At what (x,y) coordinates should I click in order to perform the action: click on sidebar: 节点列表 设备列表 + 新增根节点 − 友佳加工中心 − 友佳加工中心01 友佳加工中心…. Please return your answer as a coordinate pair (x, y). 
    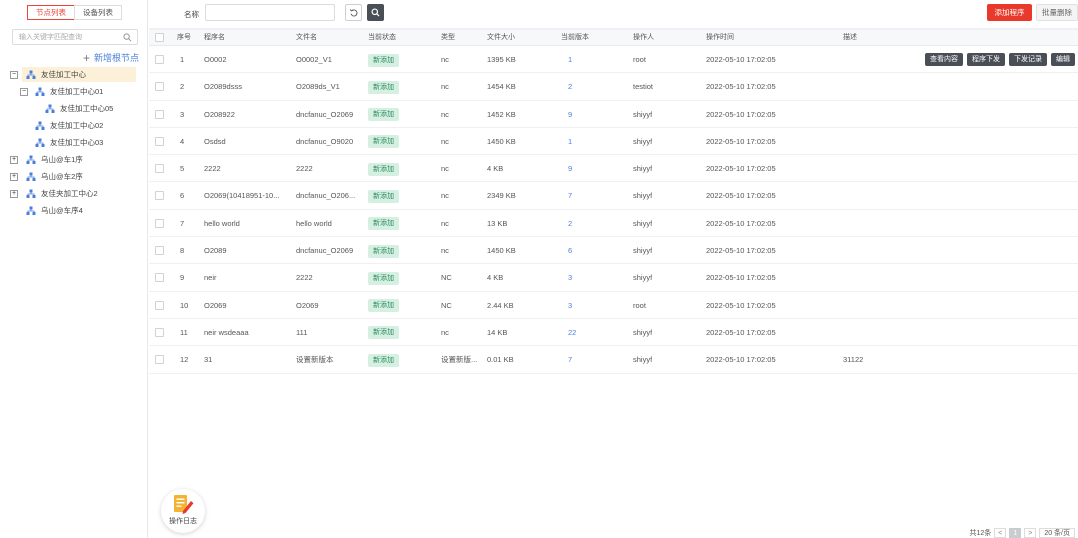
    Looking at the image, I should click on (74, 269).